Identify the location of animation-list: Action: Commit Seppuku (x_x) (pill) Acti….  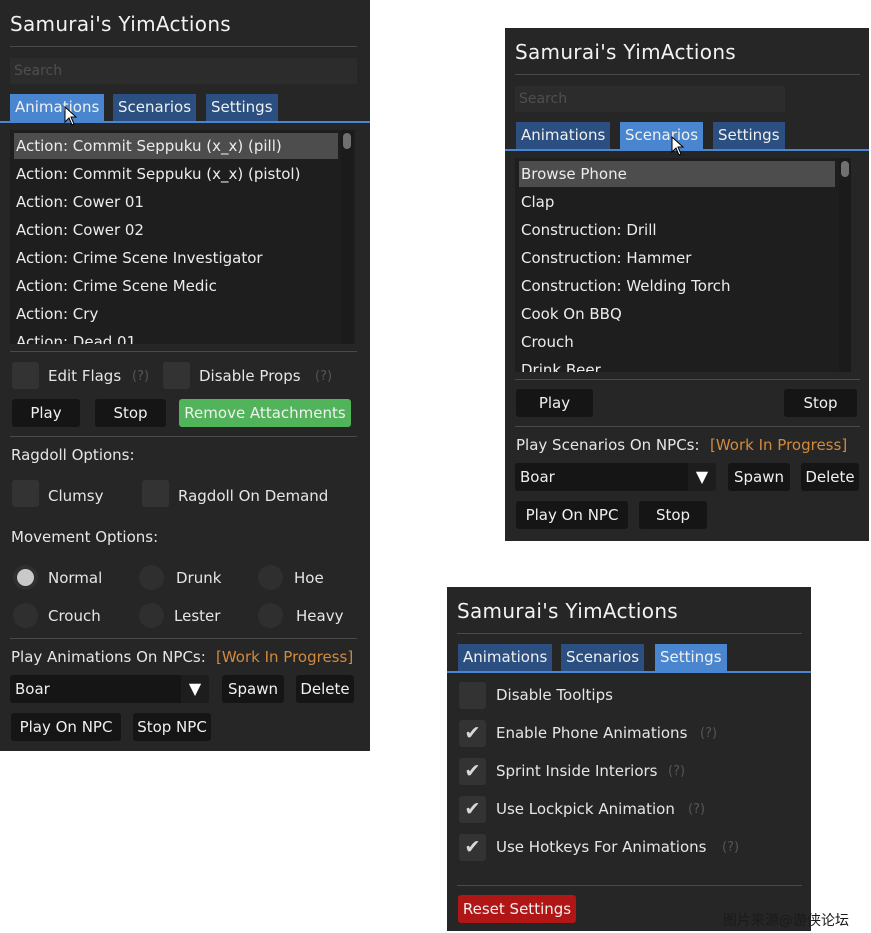
(182, 237).